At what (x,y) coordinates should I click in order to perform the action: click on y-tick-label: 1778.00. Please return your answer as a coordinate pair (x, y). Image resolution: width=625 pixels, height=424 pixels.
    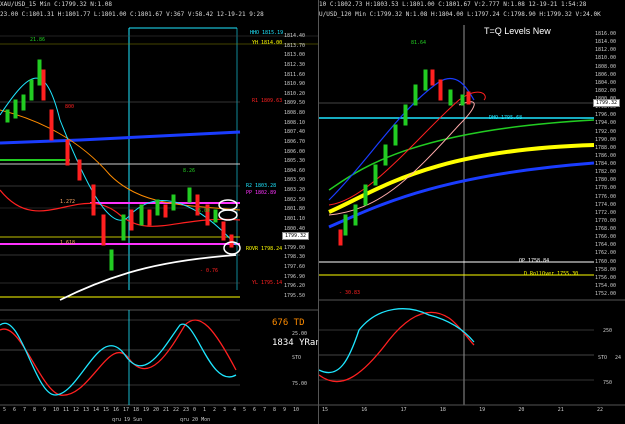
    Looking at the image, I should click on (606, 188).